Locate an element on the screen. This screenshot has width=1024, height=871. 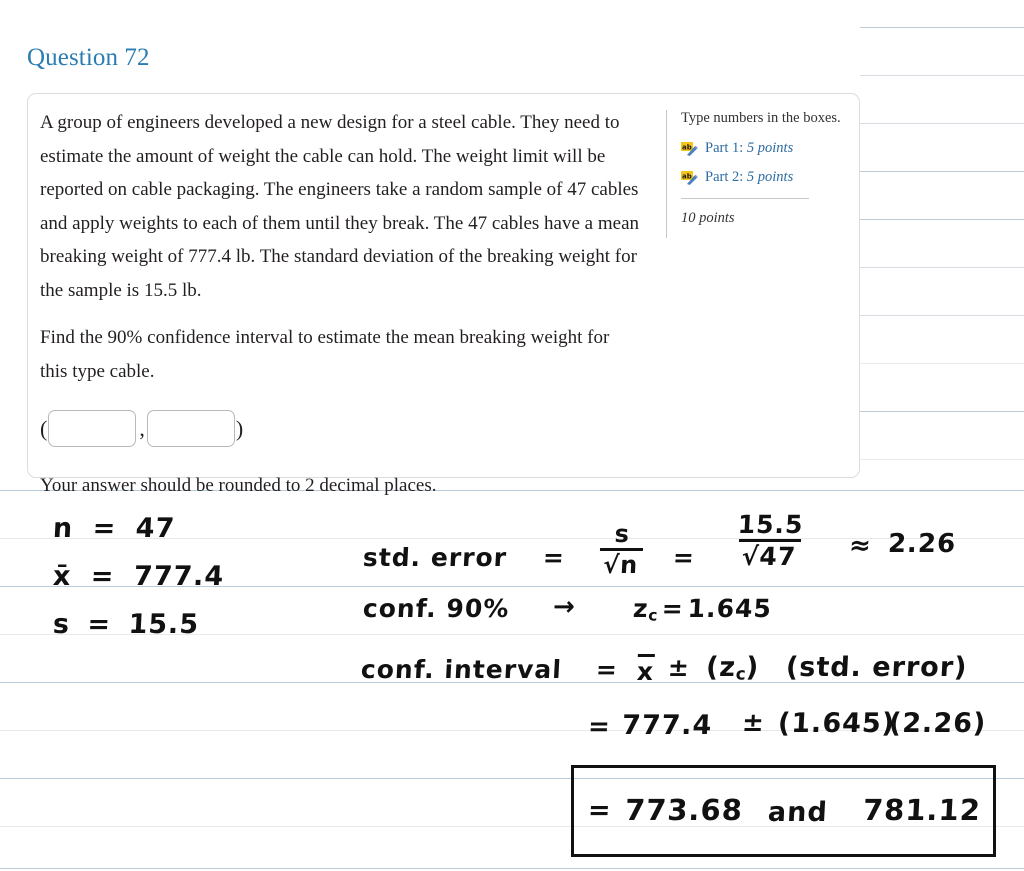
part-1-name: Part 1 is located at coordinates (722, 148).